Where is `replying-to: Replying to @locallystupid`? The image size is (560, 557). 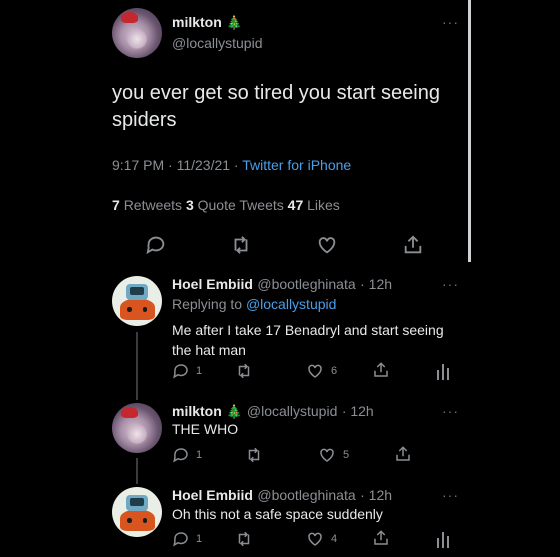 replying-to: Replying to @locallystupid is located at coordinates (254, 304).